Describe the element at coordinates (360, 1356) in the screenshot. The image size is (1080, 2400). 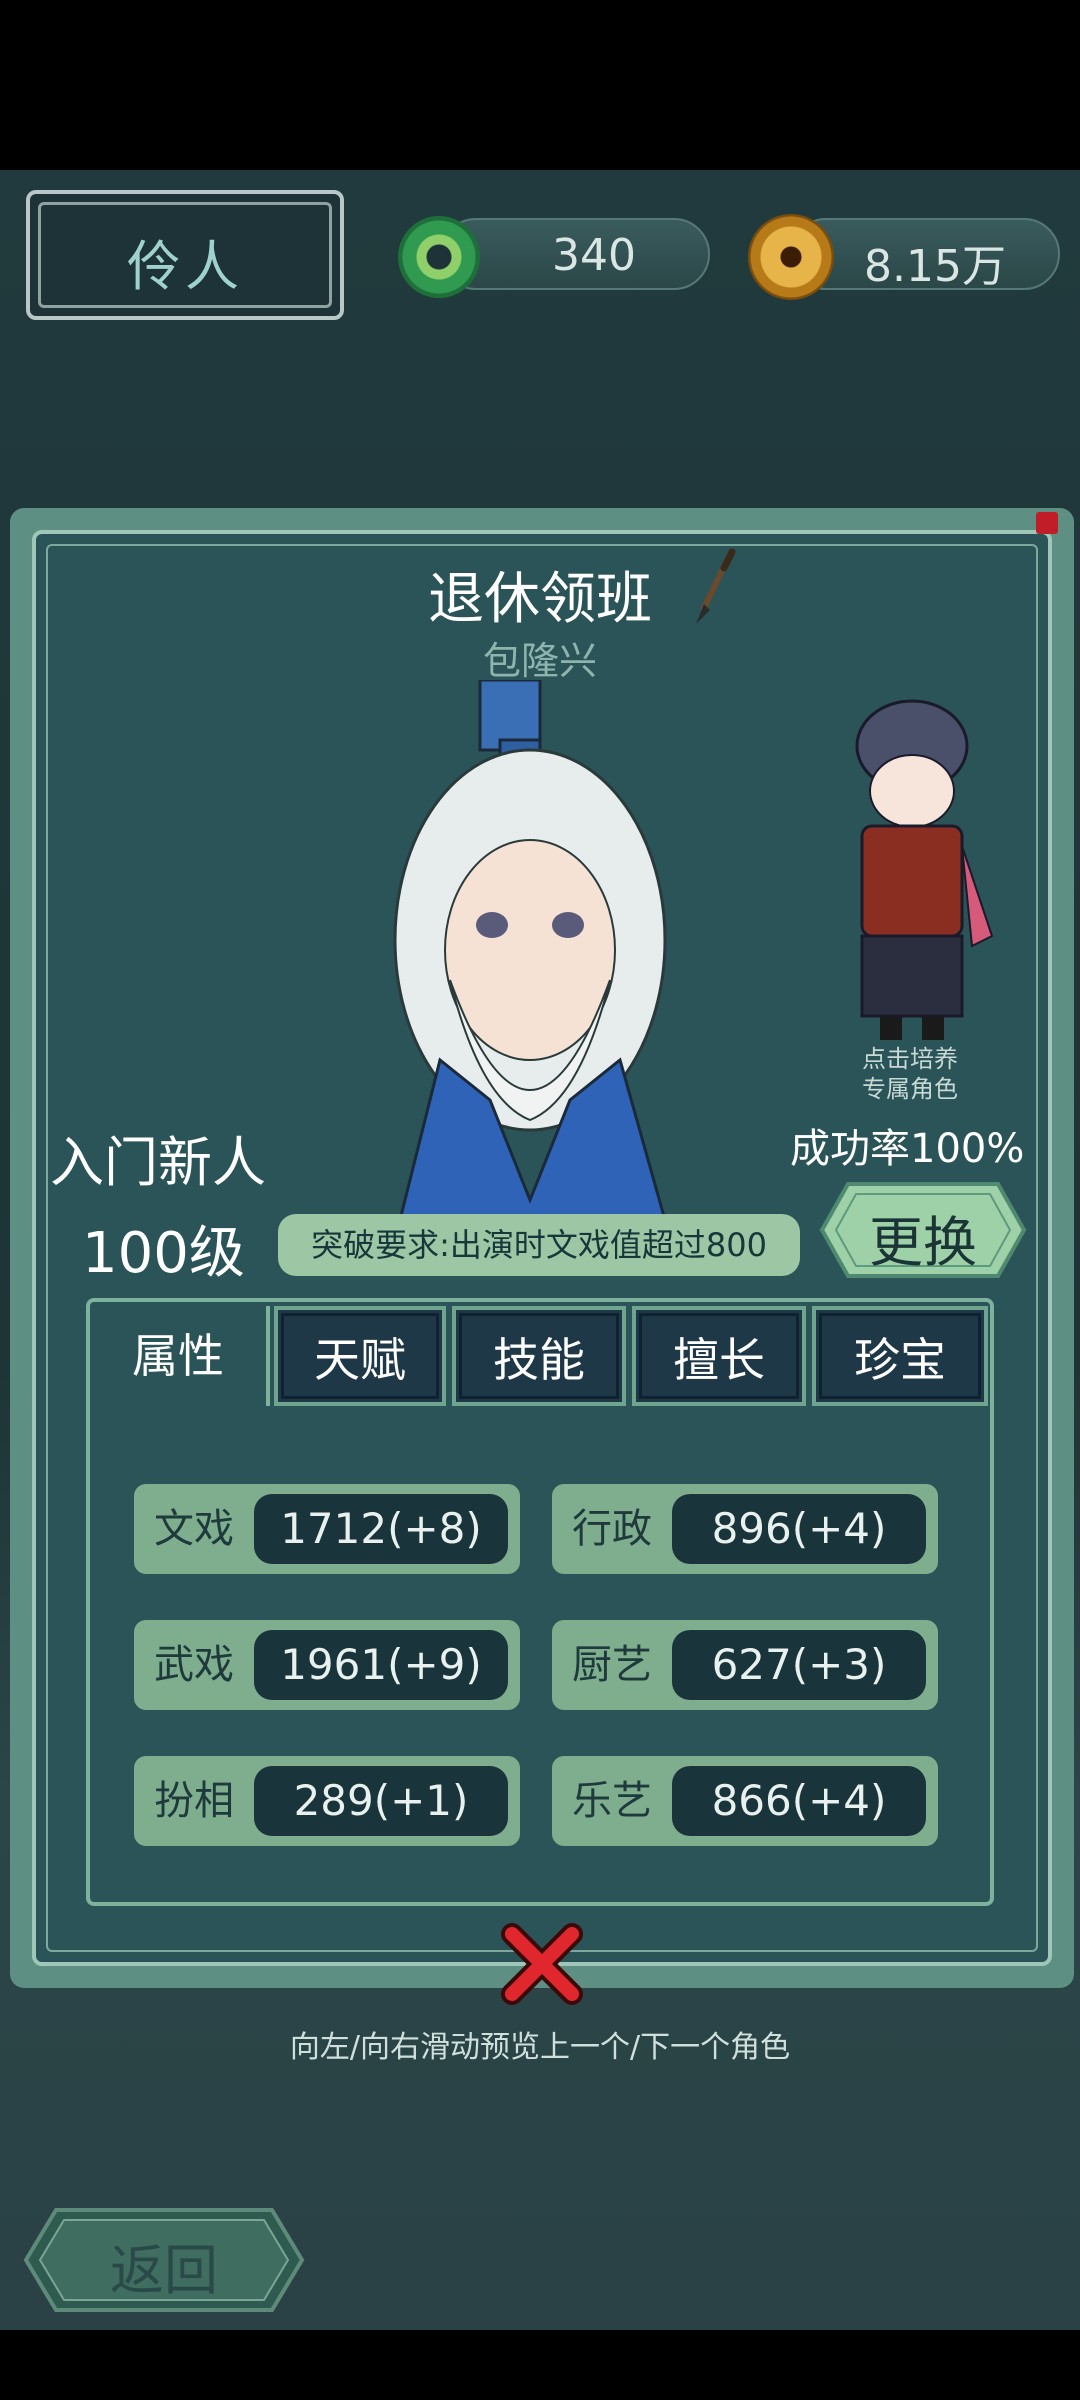
I see `tab-talent: 天赋` at that location.